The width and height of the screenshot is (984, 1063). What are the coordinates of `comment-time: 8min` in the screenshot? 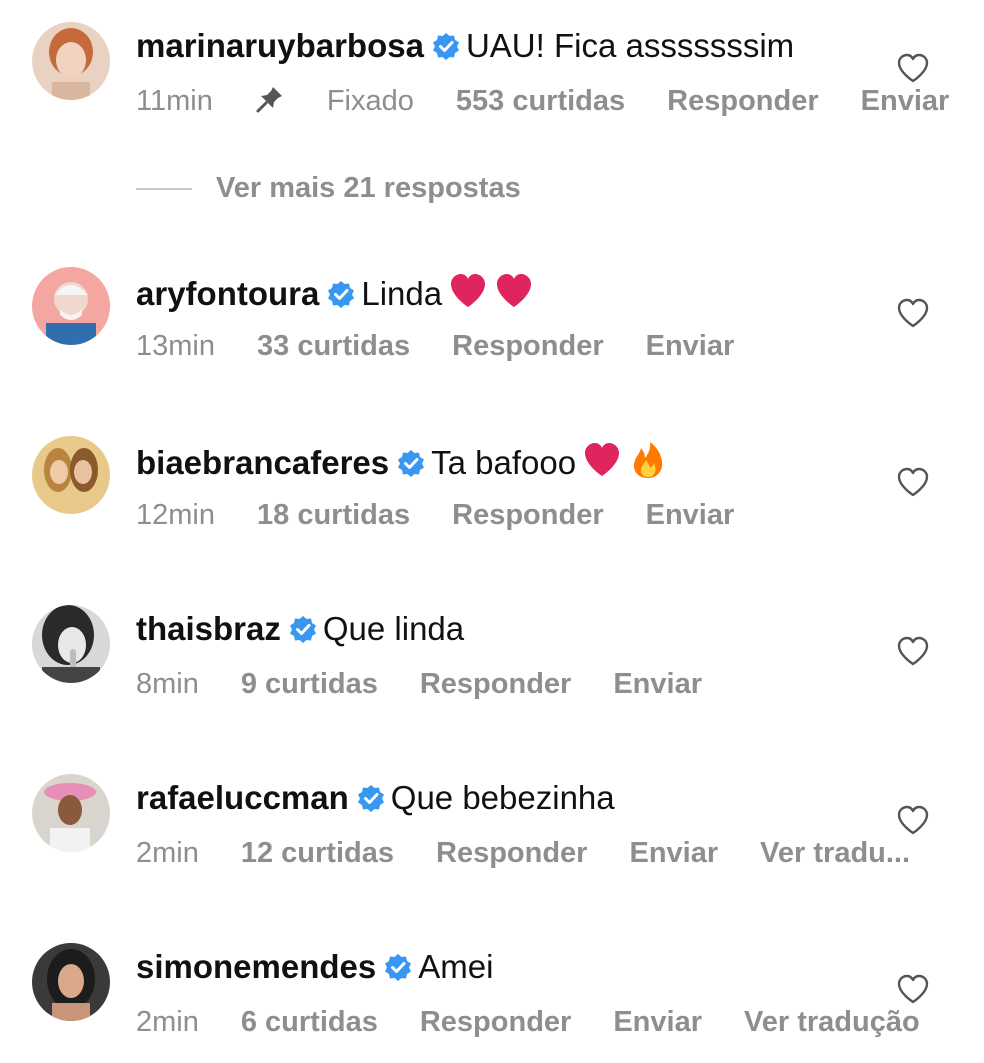 It's located at (167, 684).